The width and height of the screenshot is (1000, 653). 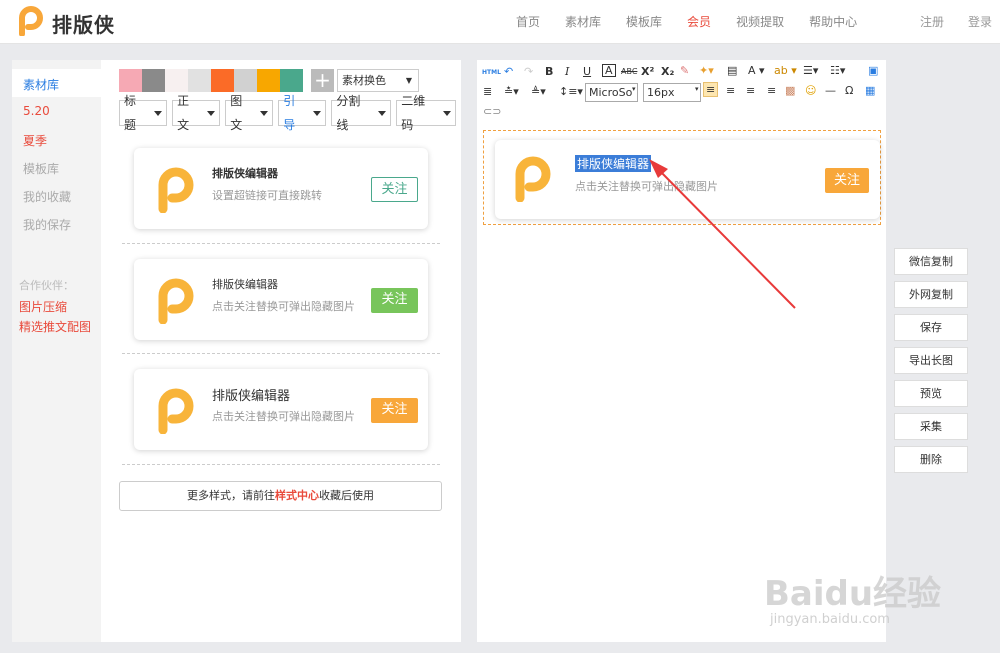 I want to click on register-link: 注册, so click(x=932, y=22).